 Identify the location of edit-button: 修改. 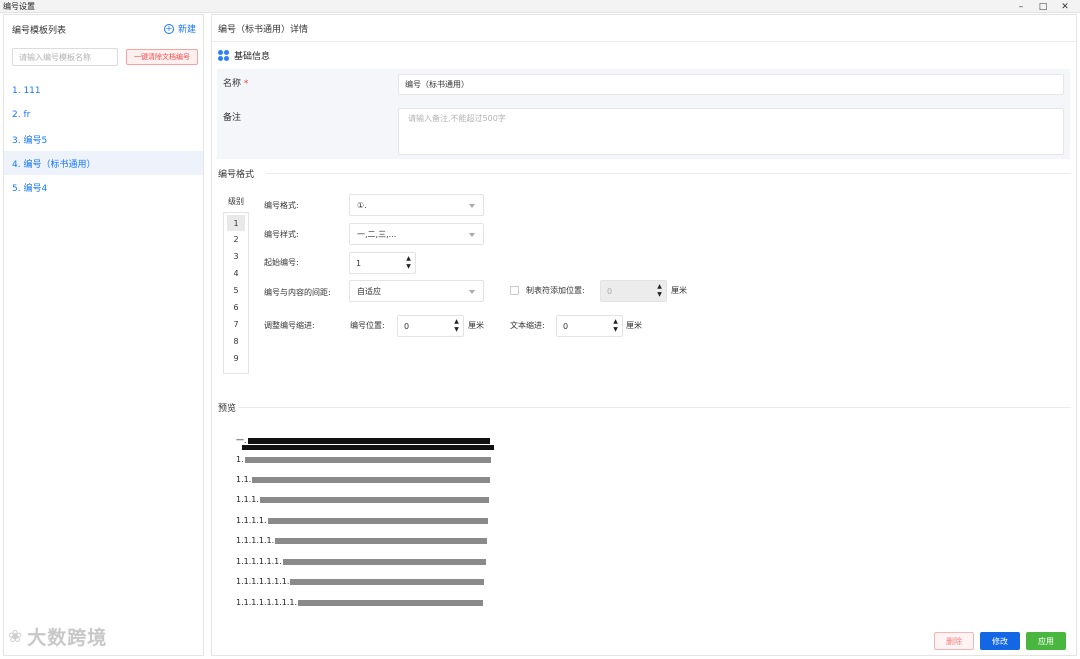
(1000, 641).